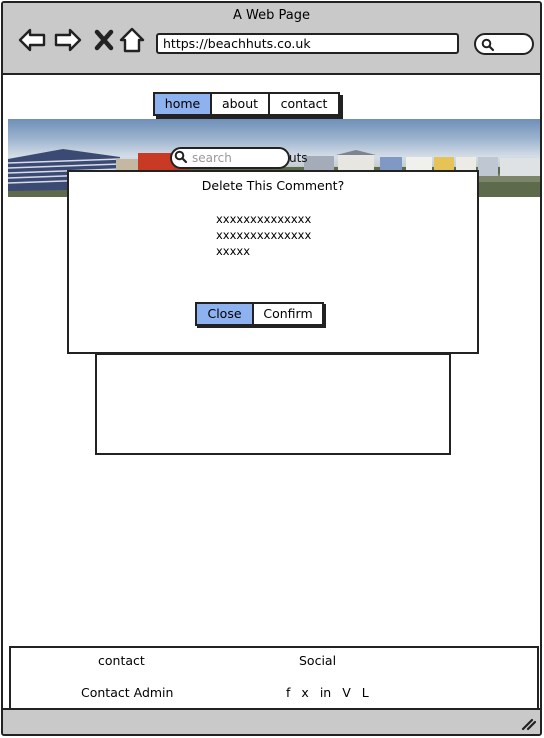  What do you see at coordinates (273, 404) in the screenshot?
I see `comment-box` at bounding box center [273, 404].